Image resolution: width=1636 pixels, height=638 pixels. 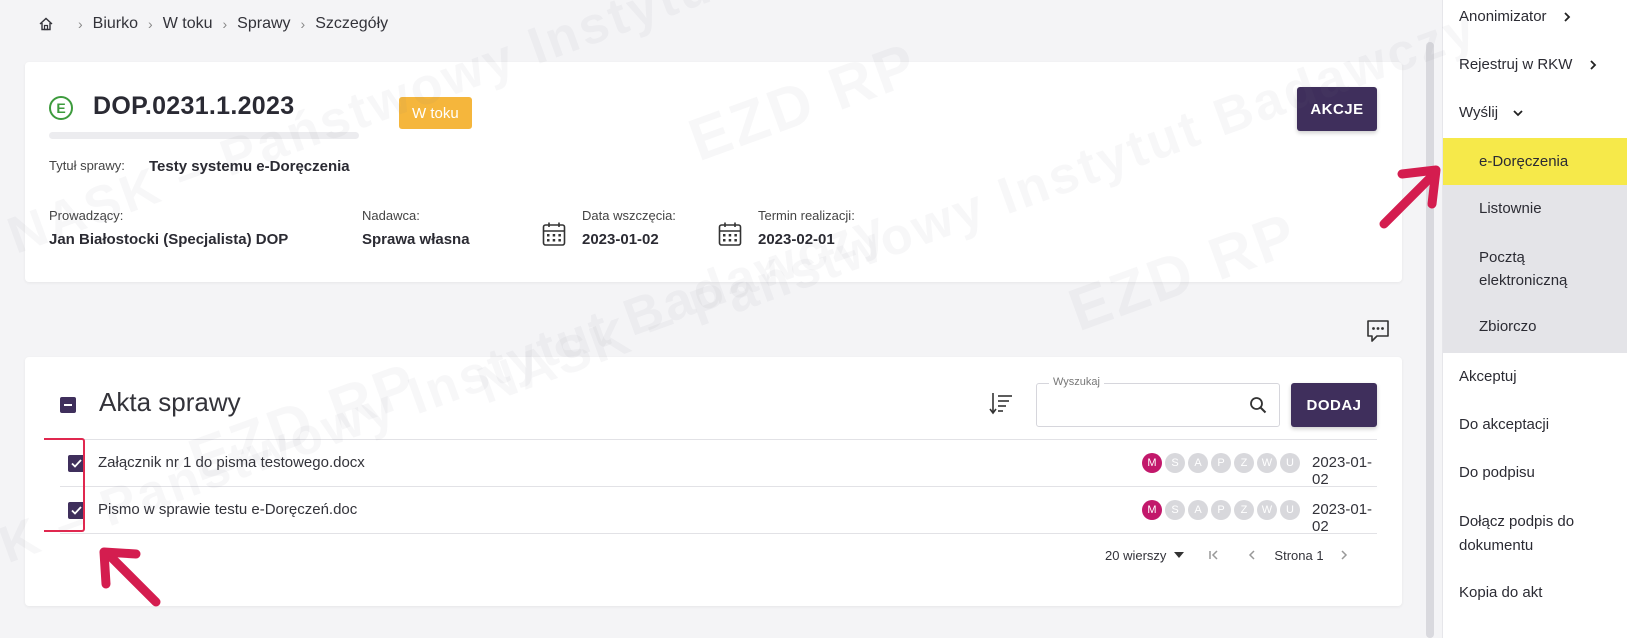 I want to click on sidebar-item-collective: Zbiorczo, so click(x=1535, y=327).